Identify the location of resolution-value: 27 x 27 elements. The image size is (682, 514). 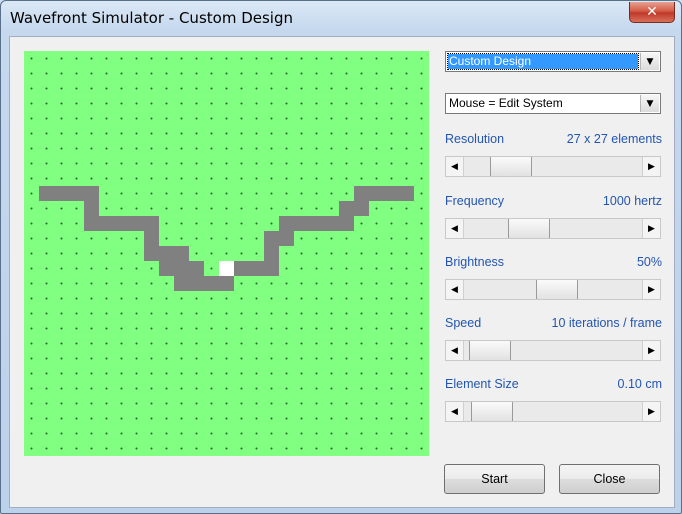
(614, 139).